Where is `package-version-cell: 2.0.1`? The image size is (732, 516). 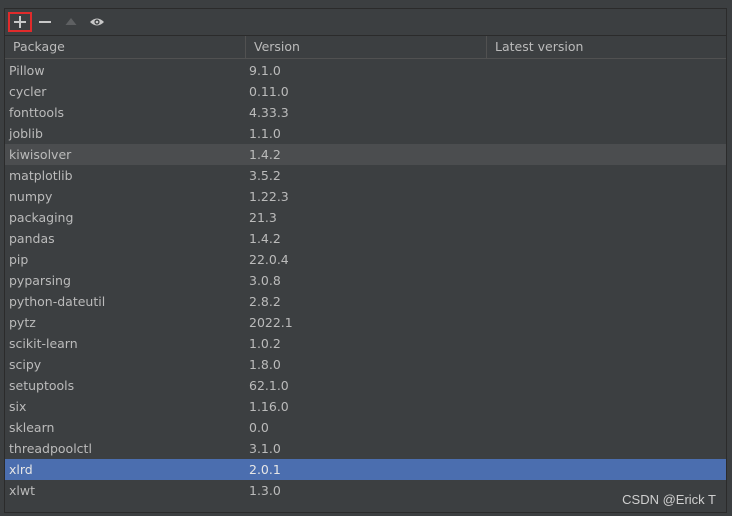 package-version-cell: 2.0.1 is located at coordinates (265, 469).